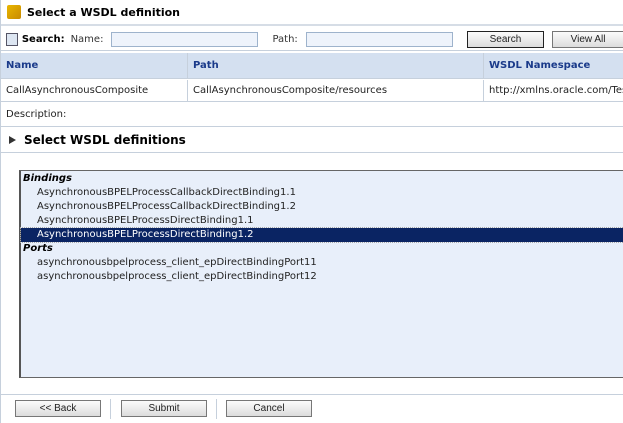  What do you see at coordinates (312, 13) in the screenshot?
I see `dialog-title: Select a WSDL definition` at bounding box center [312, 13].